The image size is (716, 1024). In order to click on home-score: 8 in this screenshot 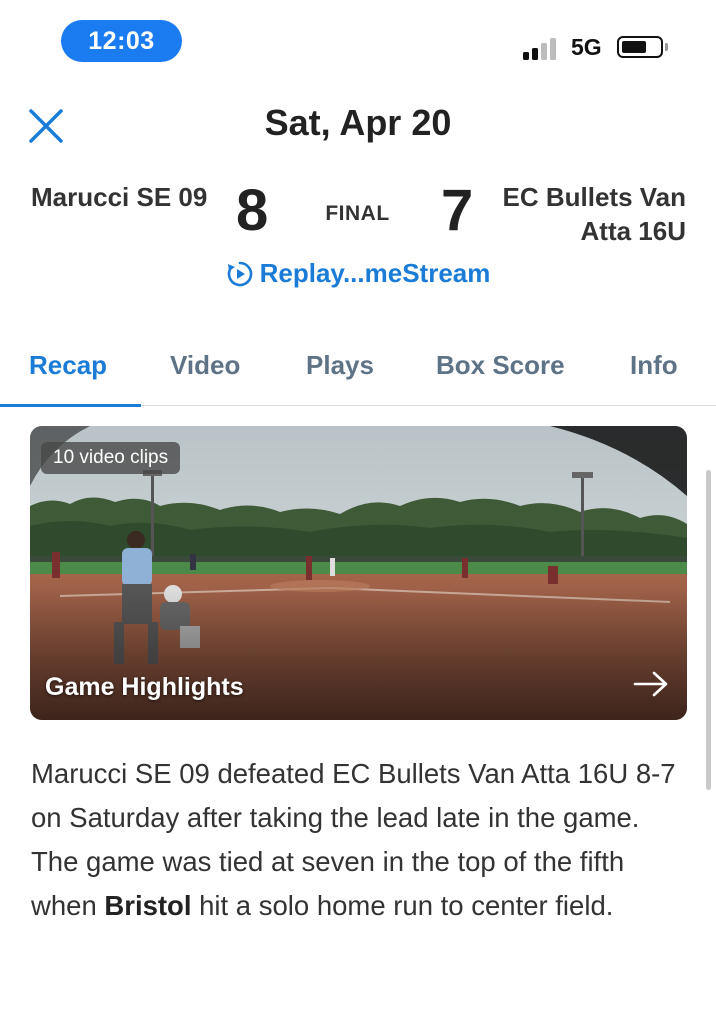, I will do `click(252, 210)`.